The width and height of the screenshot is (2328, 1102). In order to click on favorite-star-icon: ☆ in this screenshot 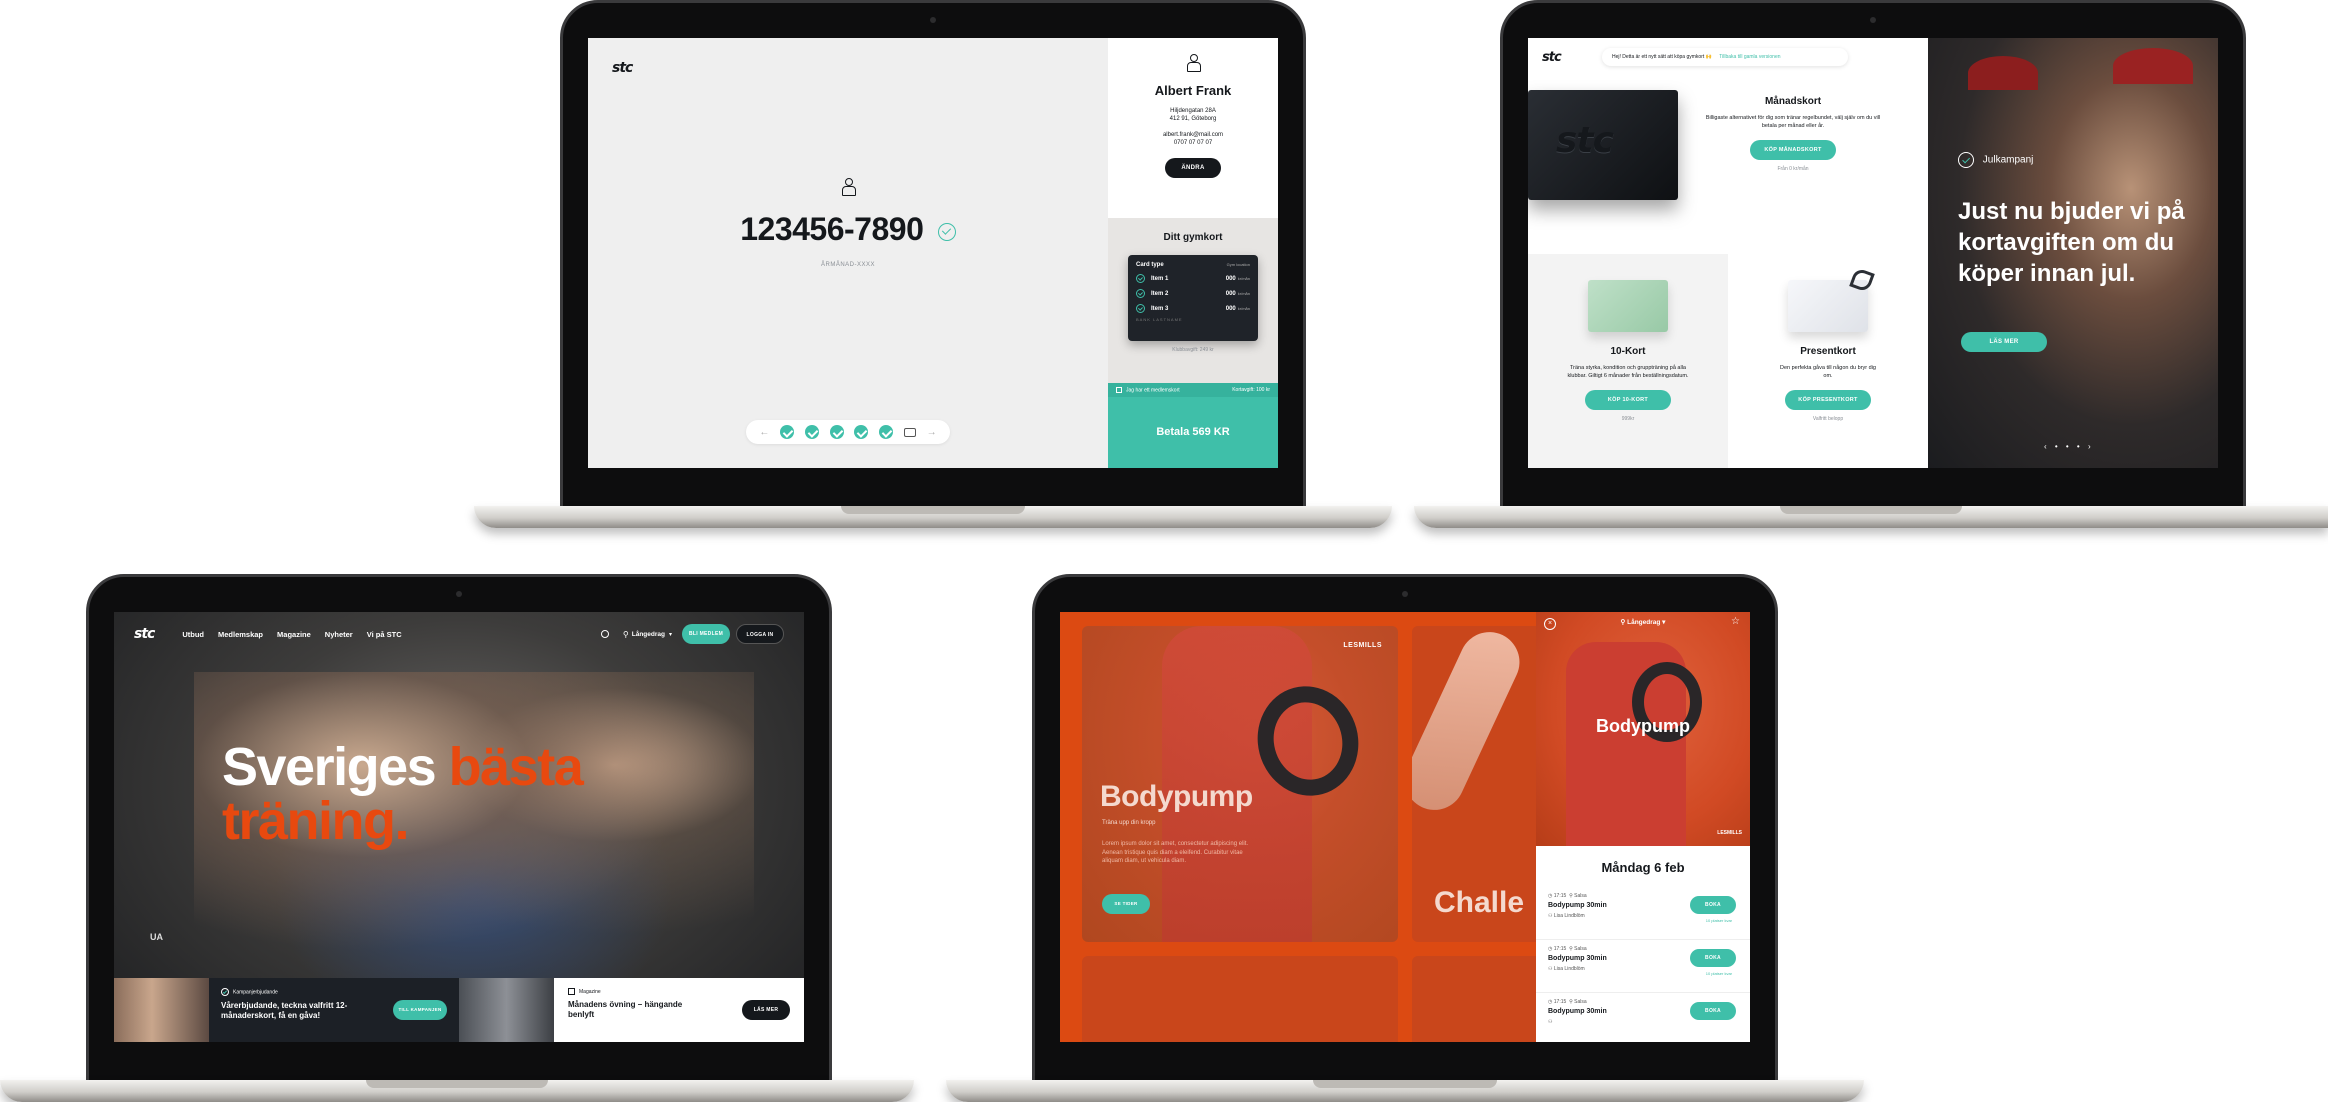, I will do `click(1735, 621)`.